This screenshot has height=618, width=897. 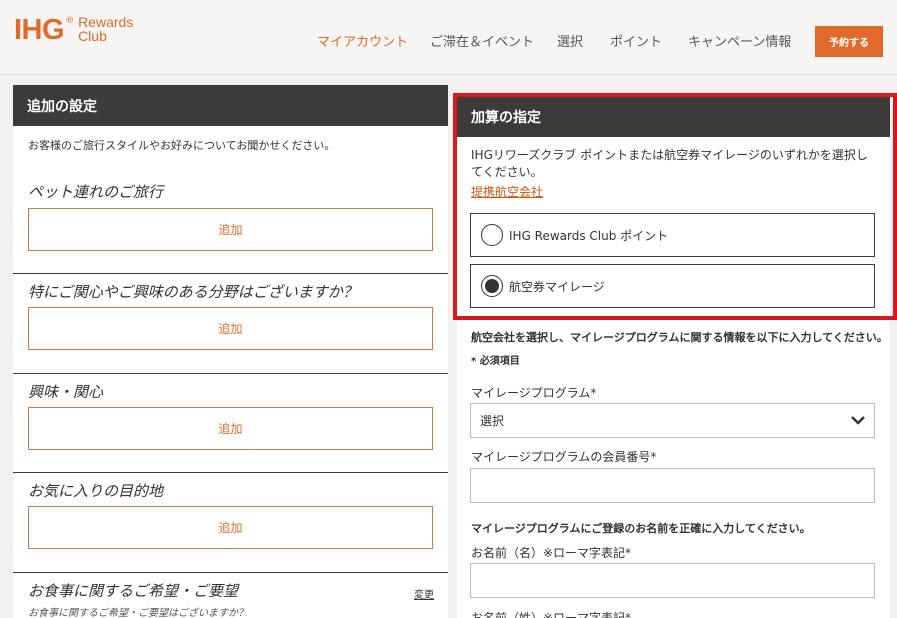 I want to click on radio-dot-icon, so click(x=492, y=286).